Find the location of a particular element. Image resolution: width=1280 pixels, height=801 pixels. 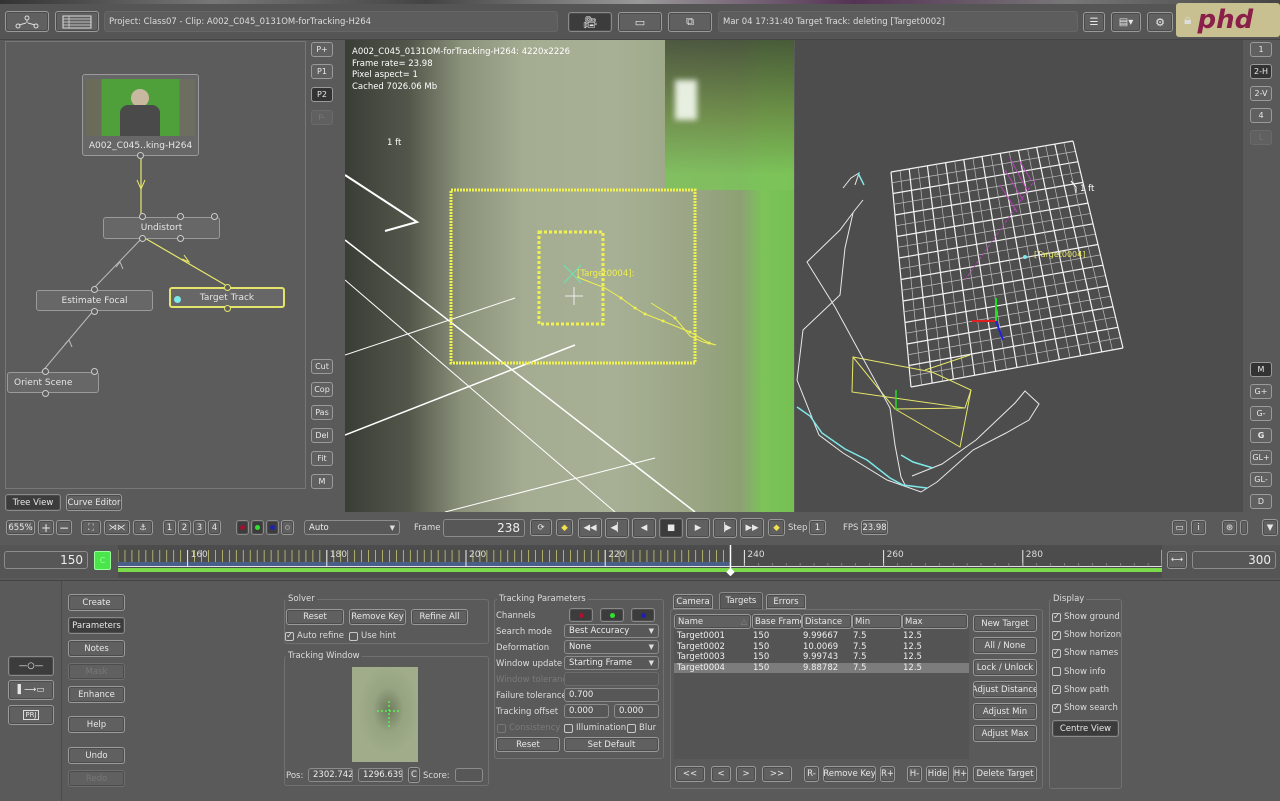

play-back-button: ◀ is located at coordinates (644, 528).